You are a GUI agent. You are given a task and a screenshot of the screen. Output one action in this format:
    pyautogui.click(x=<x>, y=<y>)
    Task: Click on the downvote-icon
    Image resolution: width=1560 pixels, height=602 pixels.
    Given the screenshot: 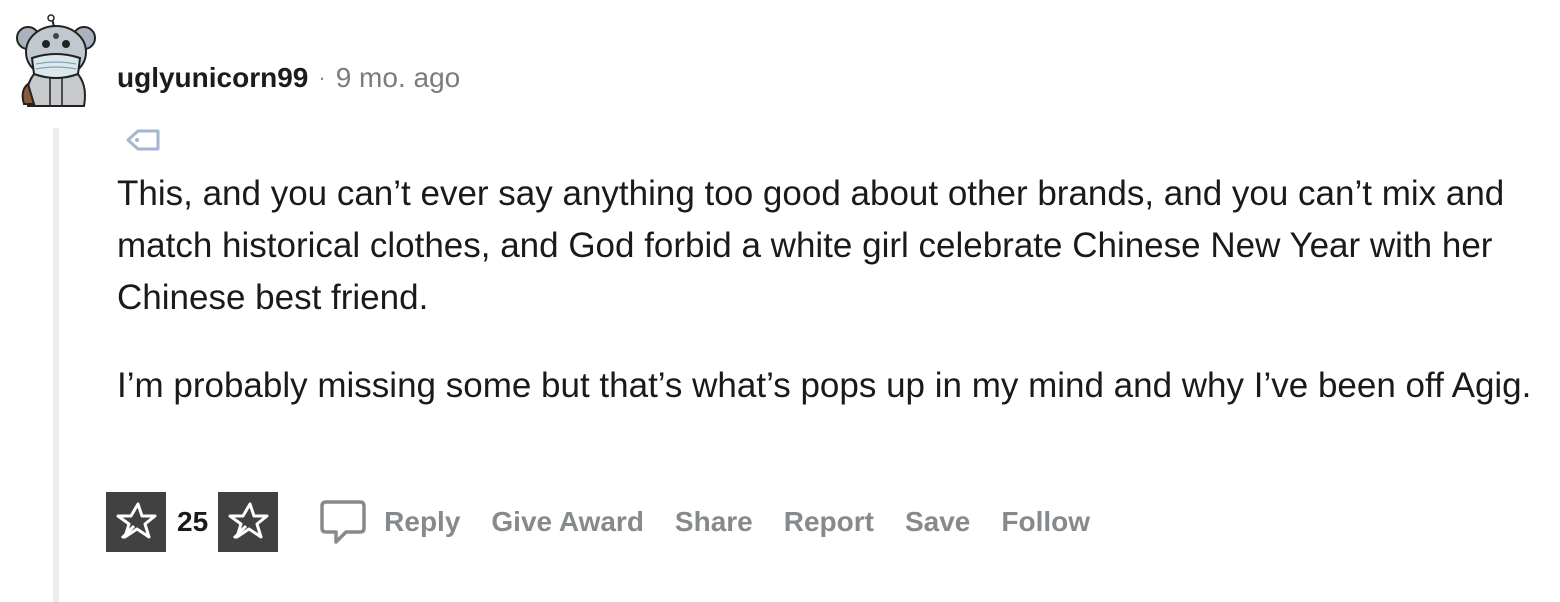 What is the action you would take?
    pyautogui.click(x=248, y=521)
    